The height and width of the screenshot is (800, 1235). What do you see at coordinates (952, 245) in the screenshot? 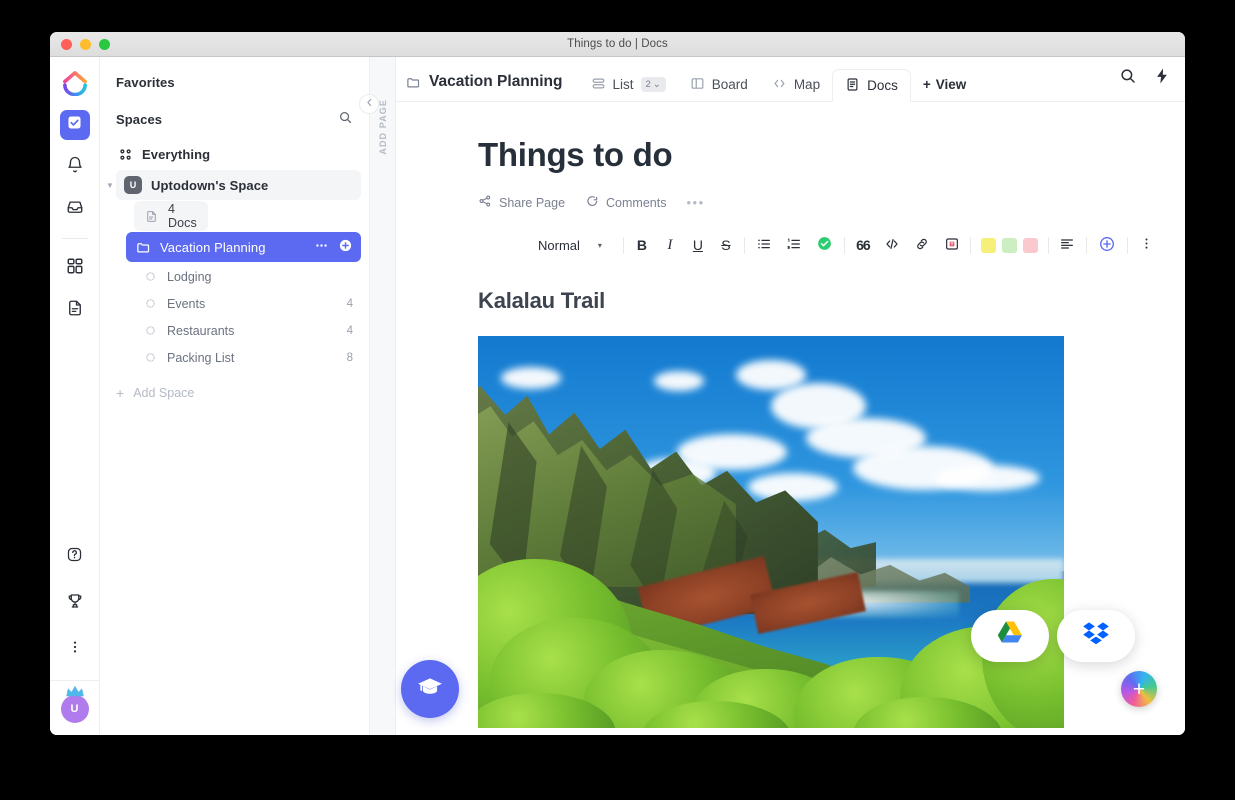
I see `banner-button` at bounding box center [952, 245].